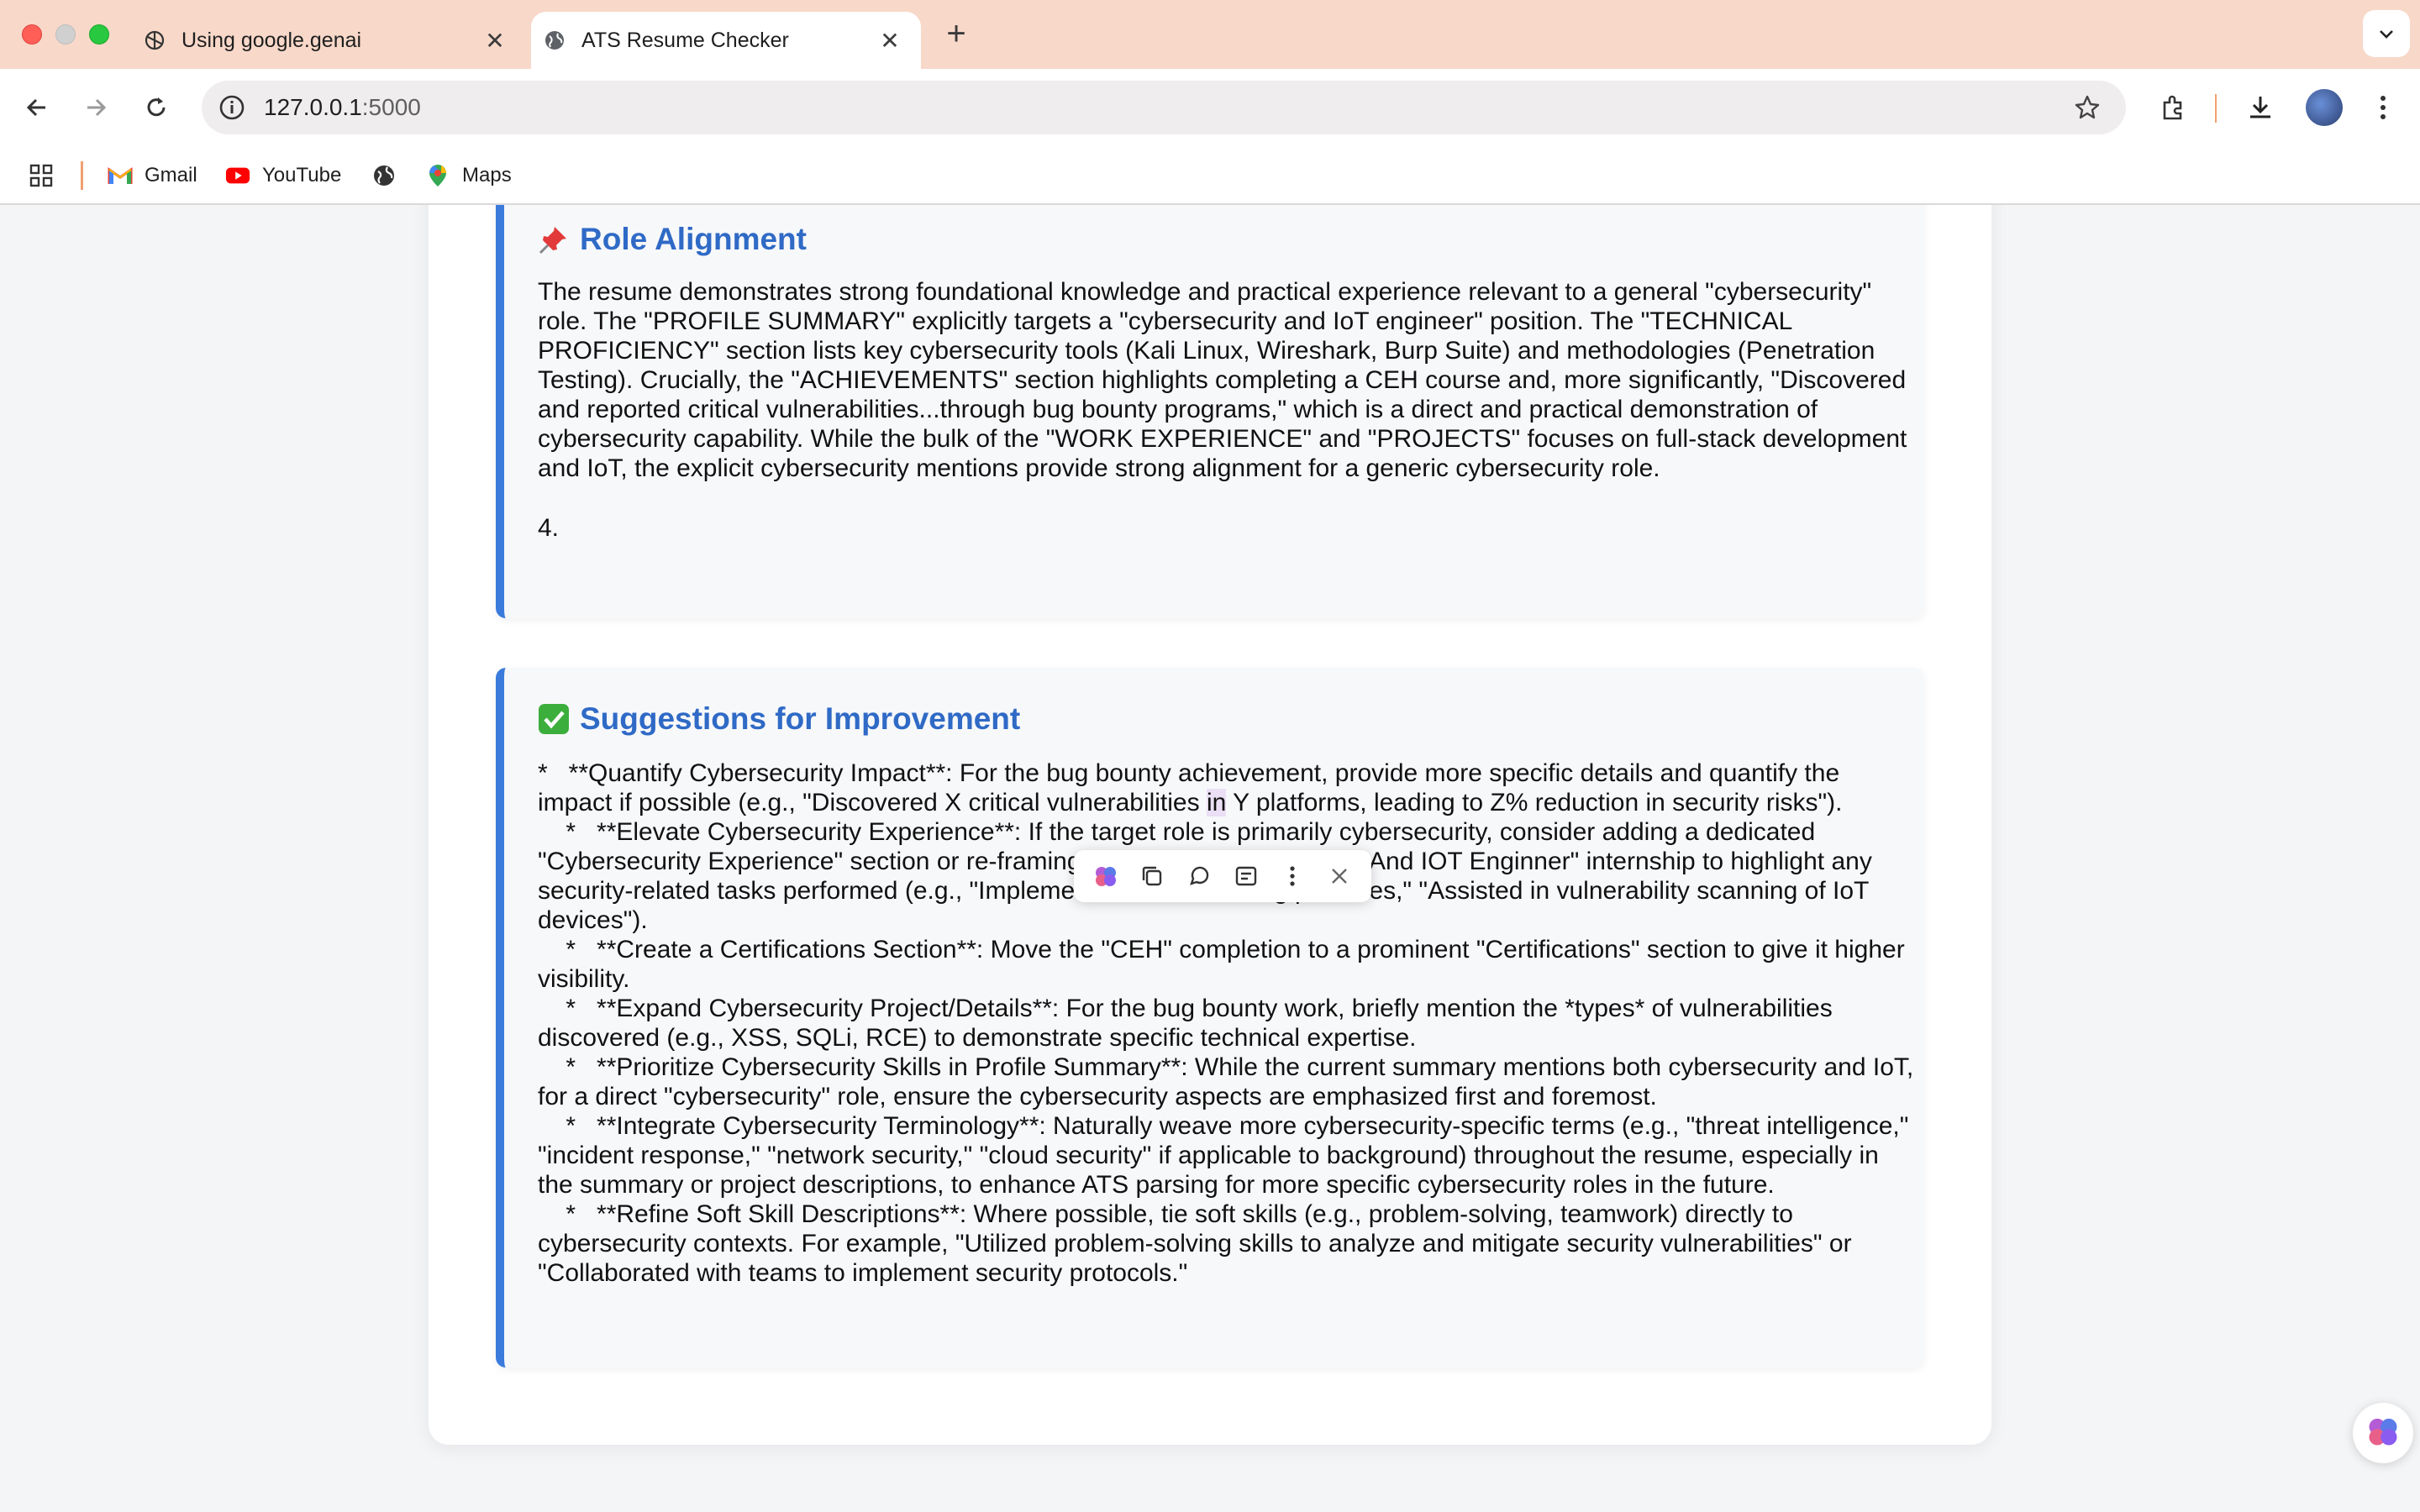 The image size is (2420, 1512). I want to click on address-bar: 127.0.0.1:5000, so click(1164, 107).